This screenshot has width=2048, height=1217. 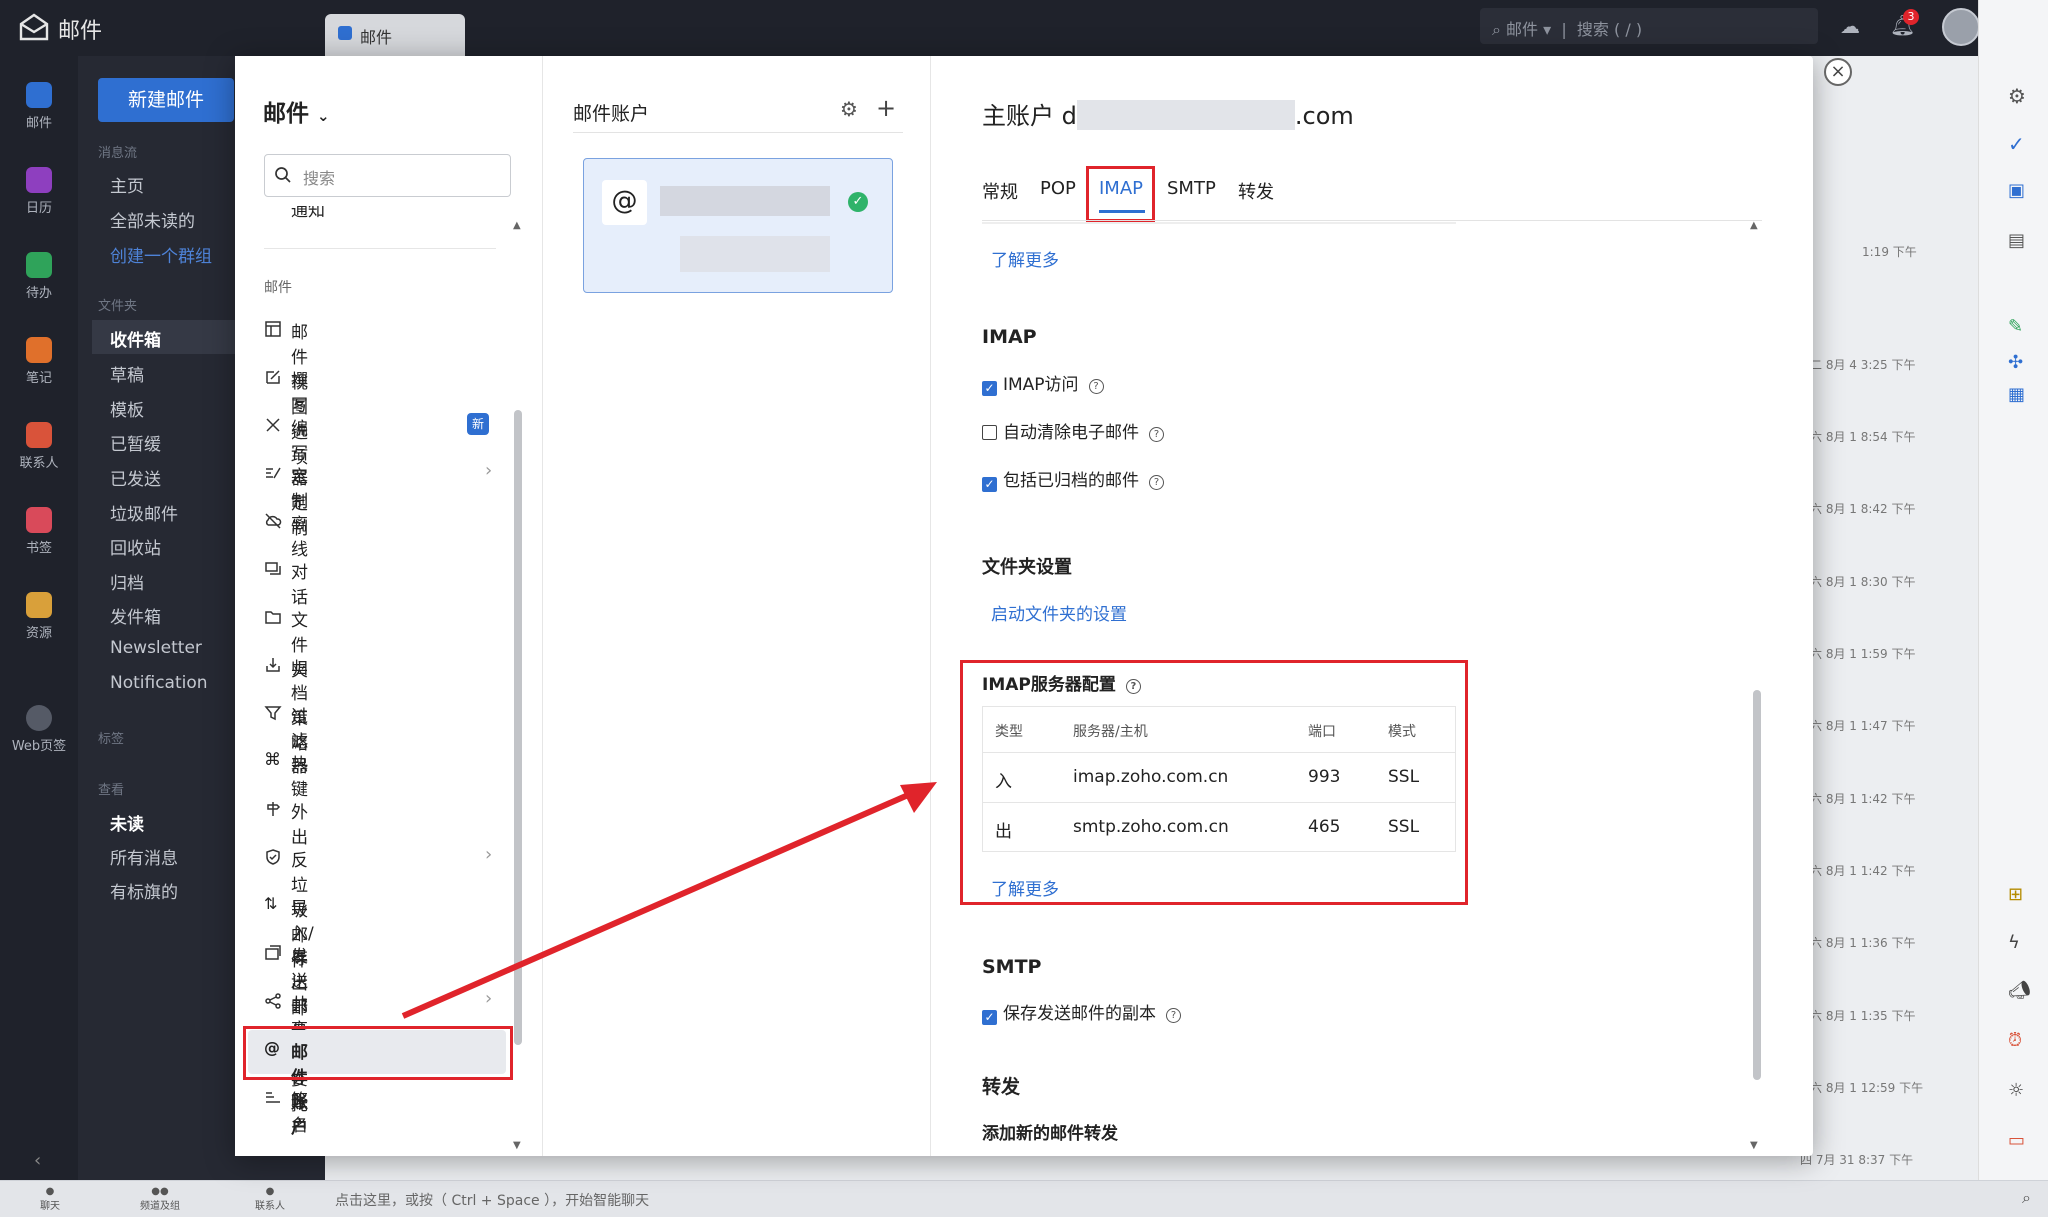 I want to click on bulb-icon: ☼, so click(x=2016, y=1090).